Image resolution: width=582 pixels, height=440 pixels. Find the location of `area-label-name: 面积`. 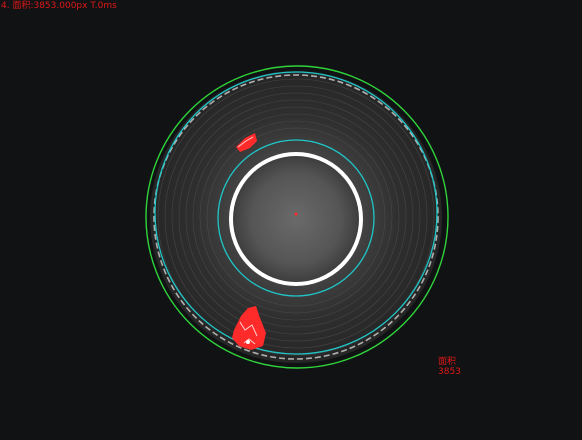

area-label-name: 面积 is located at coordinates (447, 362).